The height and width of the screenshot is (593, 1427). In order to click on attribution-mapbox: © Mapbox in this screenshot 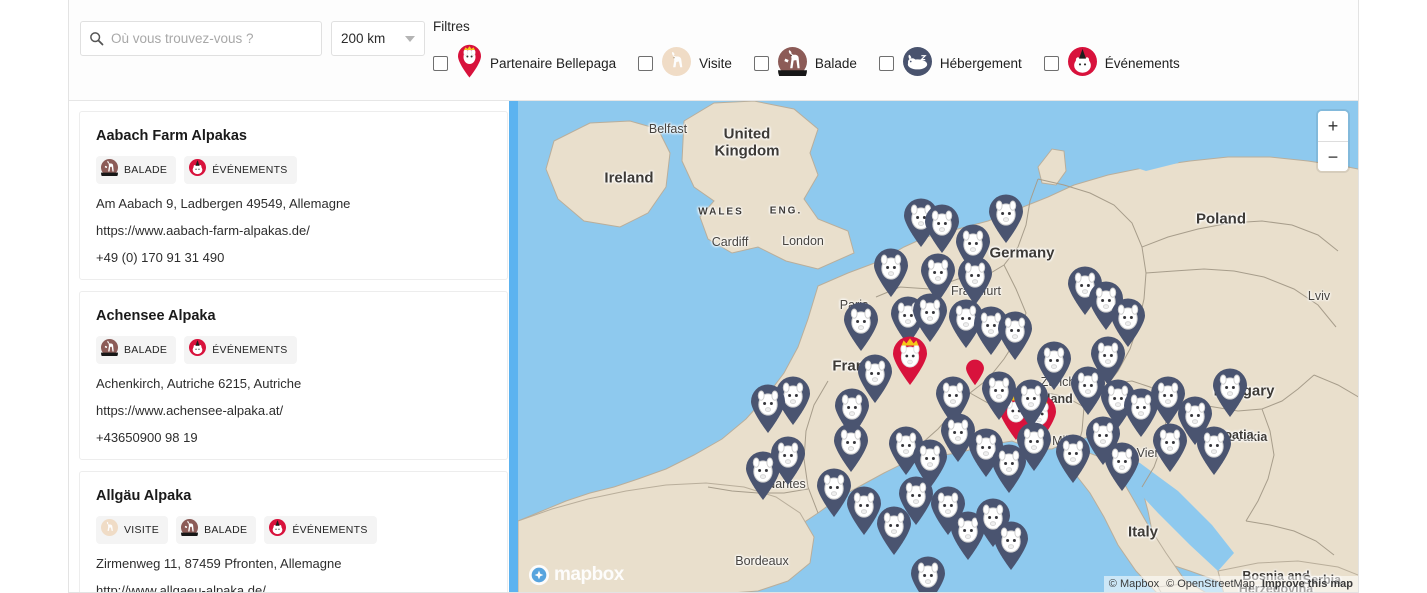, I will do `click(1134, 584)`.